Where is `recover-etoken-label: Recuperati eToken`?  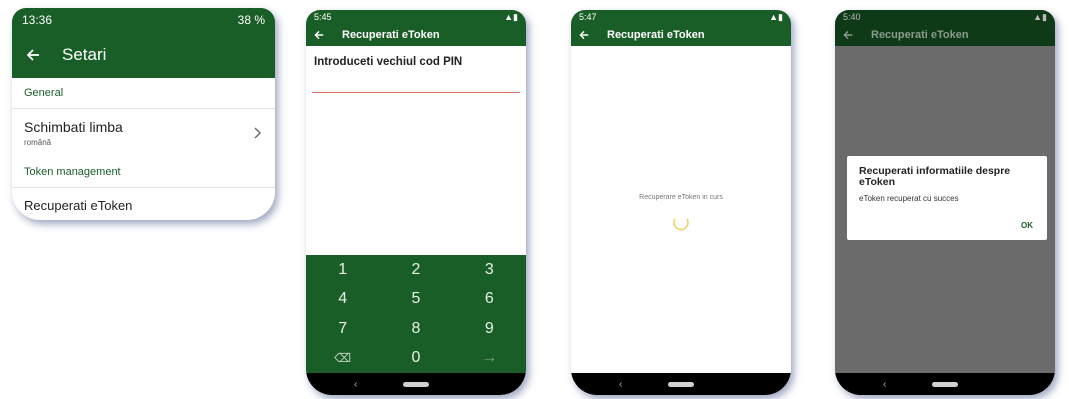 recover-etoken-label: Recuperati eToken is located at coordinates (78, 205).